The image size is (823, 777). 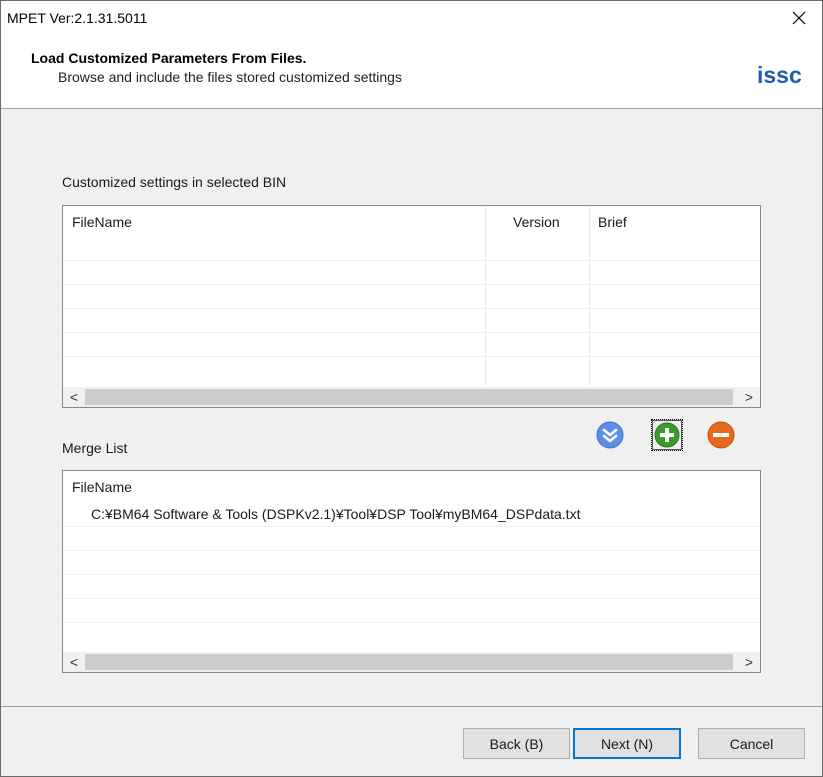 I want to click on next-button: Next (N), so click(x=627, y=743).